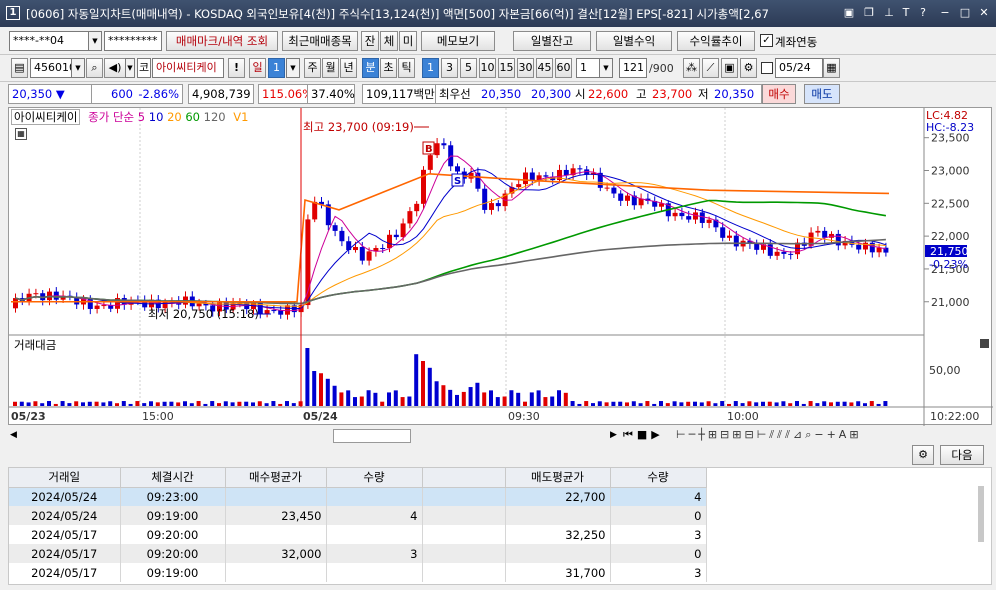 This screenshot has width=996, height=590. Describe the element at coordinates (487, 68) in the screenshot. I see `interval-10-button: 10` at that location.